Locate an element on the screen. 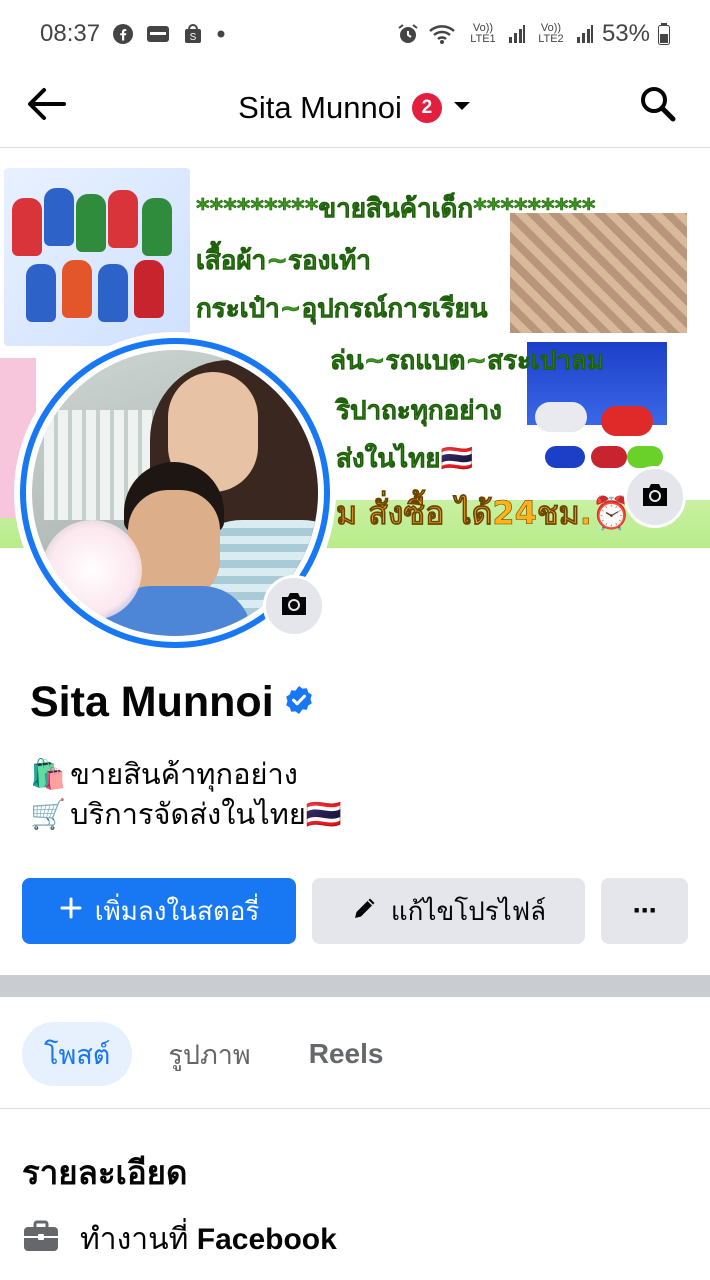 This screenshot has height=1280, width=710. sim1-label: Vo)) LTE1 is located at coordinates (483, 33).